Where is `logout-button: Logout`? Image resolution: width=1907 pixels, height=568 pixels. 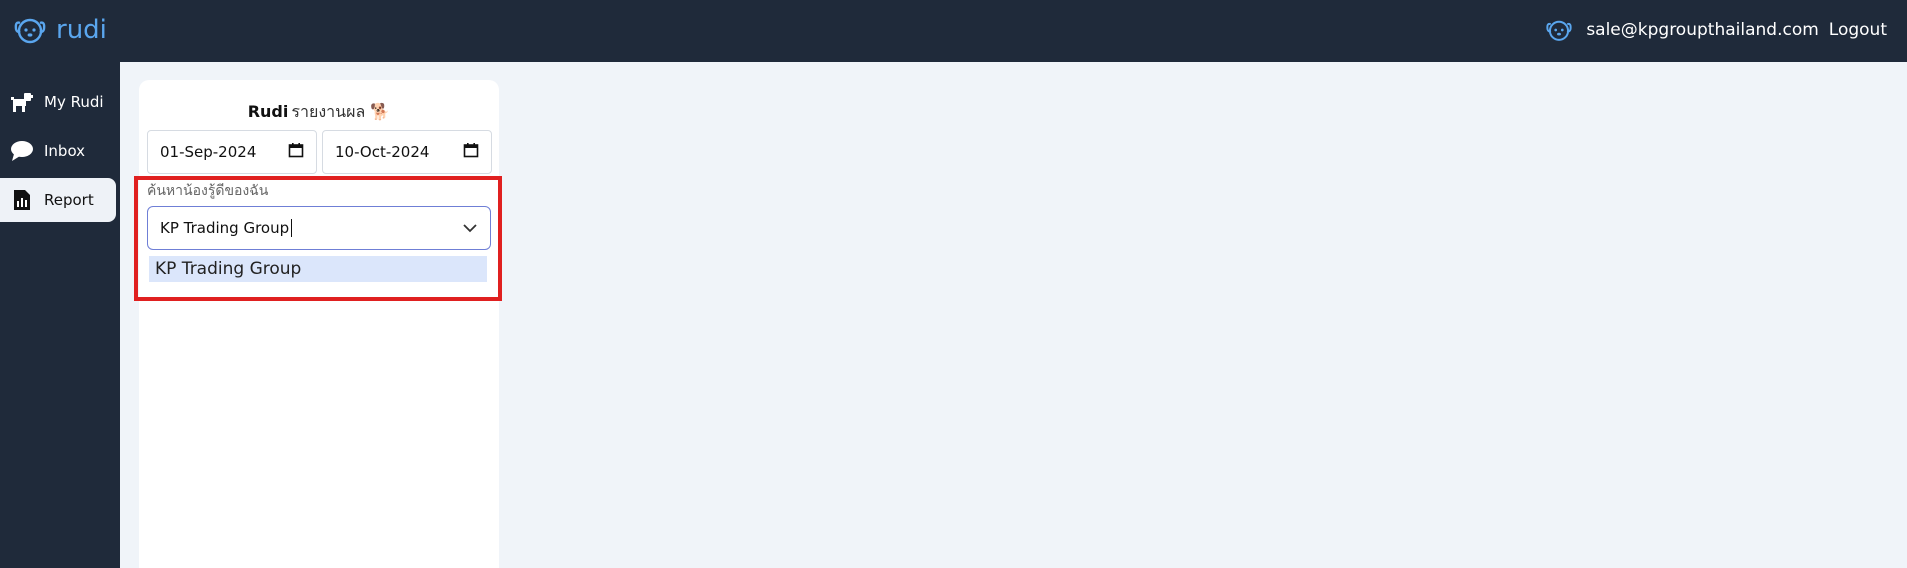 logout-button: Logout is located at coordinates (1858, 30).